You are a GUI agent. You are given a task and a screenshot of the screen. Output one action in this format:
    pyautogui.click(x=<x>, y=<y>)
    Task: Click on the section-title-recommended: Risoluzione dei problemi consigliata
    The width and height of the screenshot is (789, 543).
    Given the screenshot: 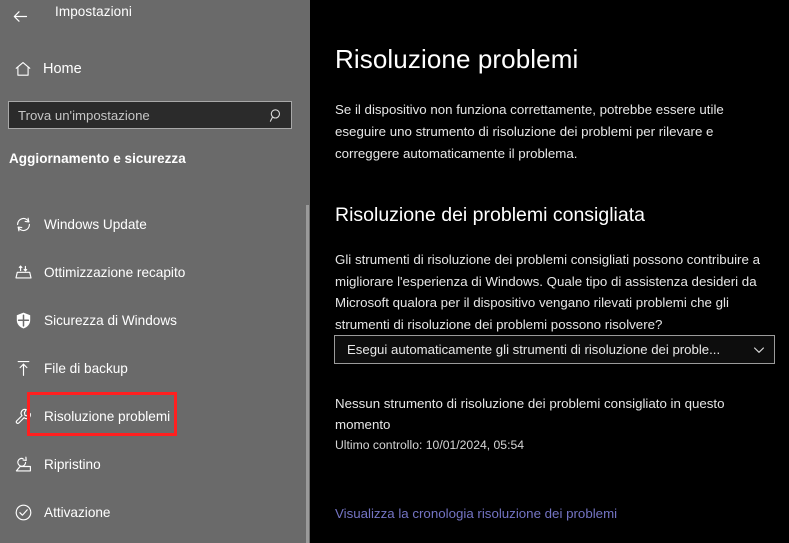 What is the action you would take?
    pyautogui.click(x=490, y=215)
    